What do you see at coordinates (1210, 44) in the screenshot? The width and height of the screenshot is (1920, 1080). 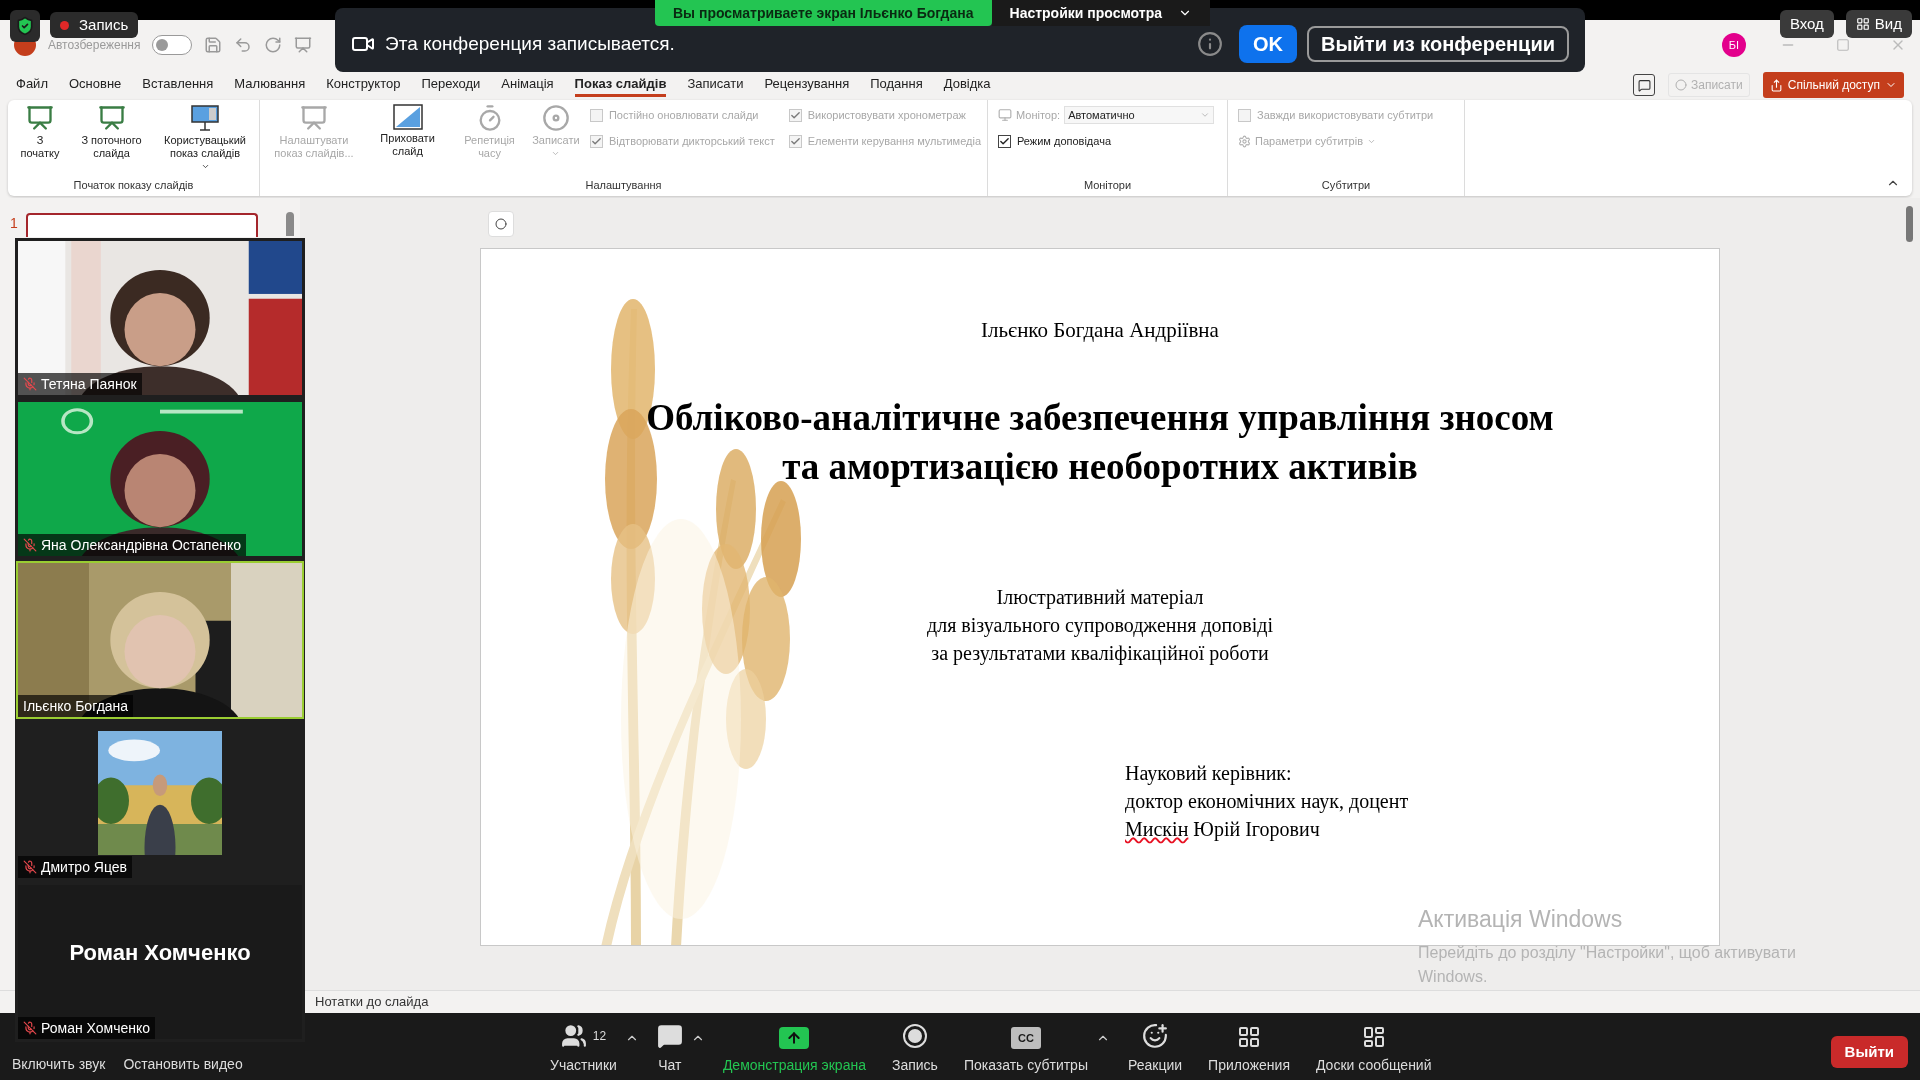 I see `info-icon` at bounding box center [1210, 44].